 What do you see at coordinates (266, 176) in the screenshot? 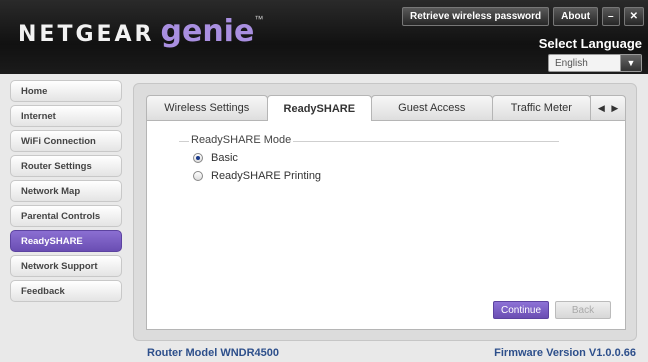
I see `option-readyshare-printing-label: ReadySHARE Printing` at bounding box center [266, 176].